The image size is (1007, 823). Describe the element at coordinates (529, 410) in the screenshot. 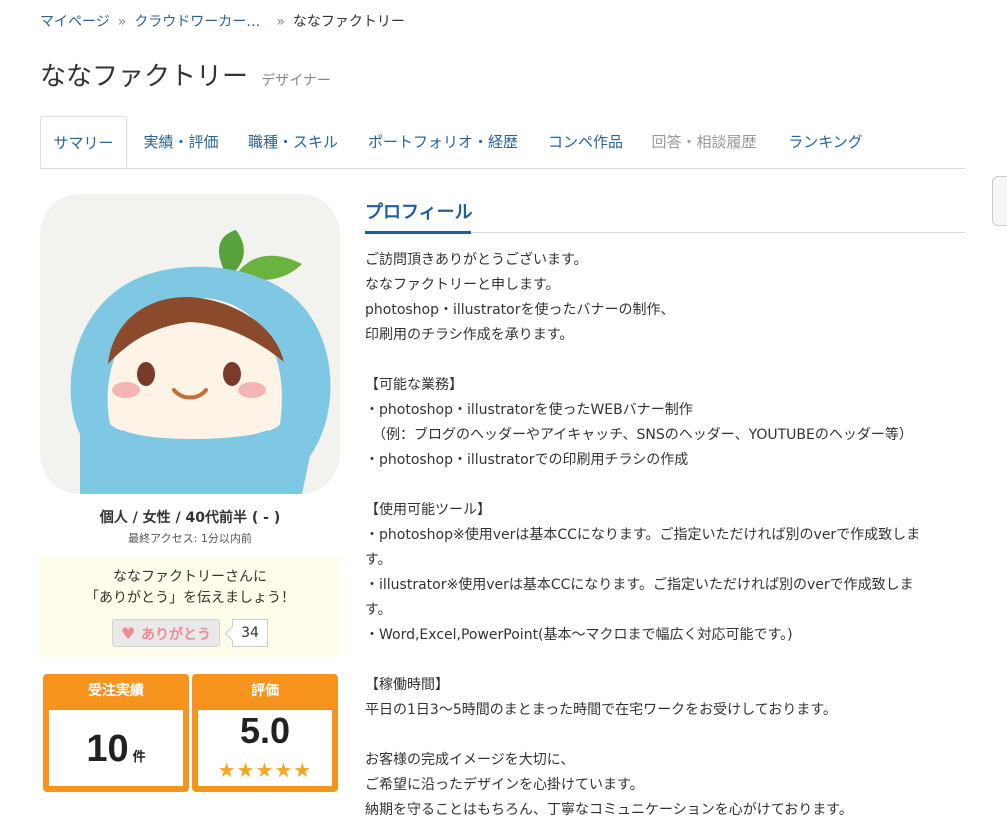

I see `profile-line: ・photoshop・illustratorを使ったWEBバナー制作` at that location.